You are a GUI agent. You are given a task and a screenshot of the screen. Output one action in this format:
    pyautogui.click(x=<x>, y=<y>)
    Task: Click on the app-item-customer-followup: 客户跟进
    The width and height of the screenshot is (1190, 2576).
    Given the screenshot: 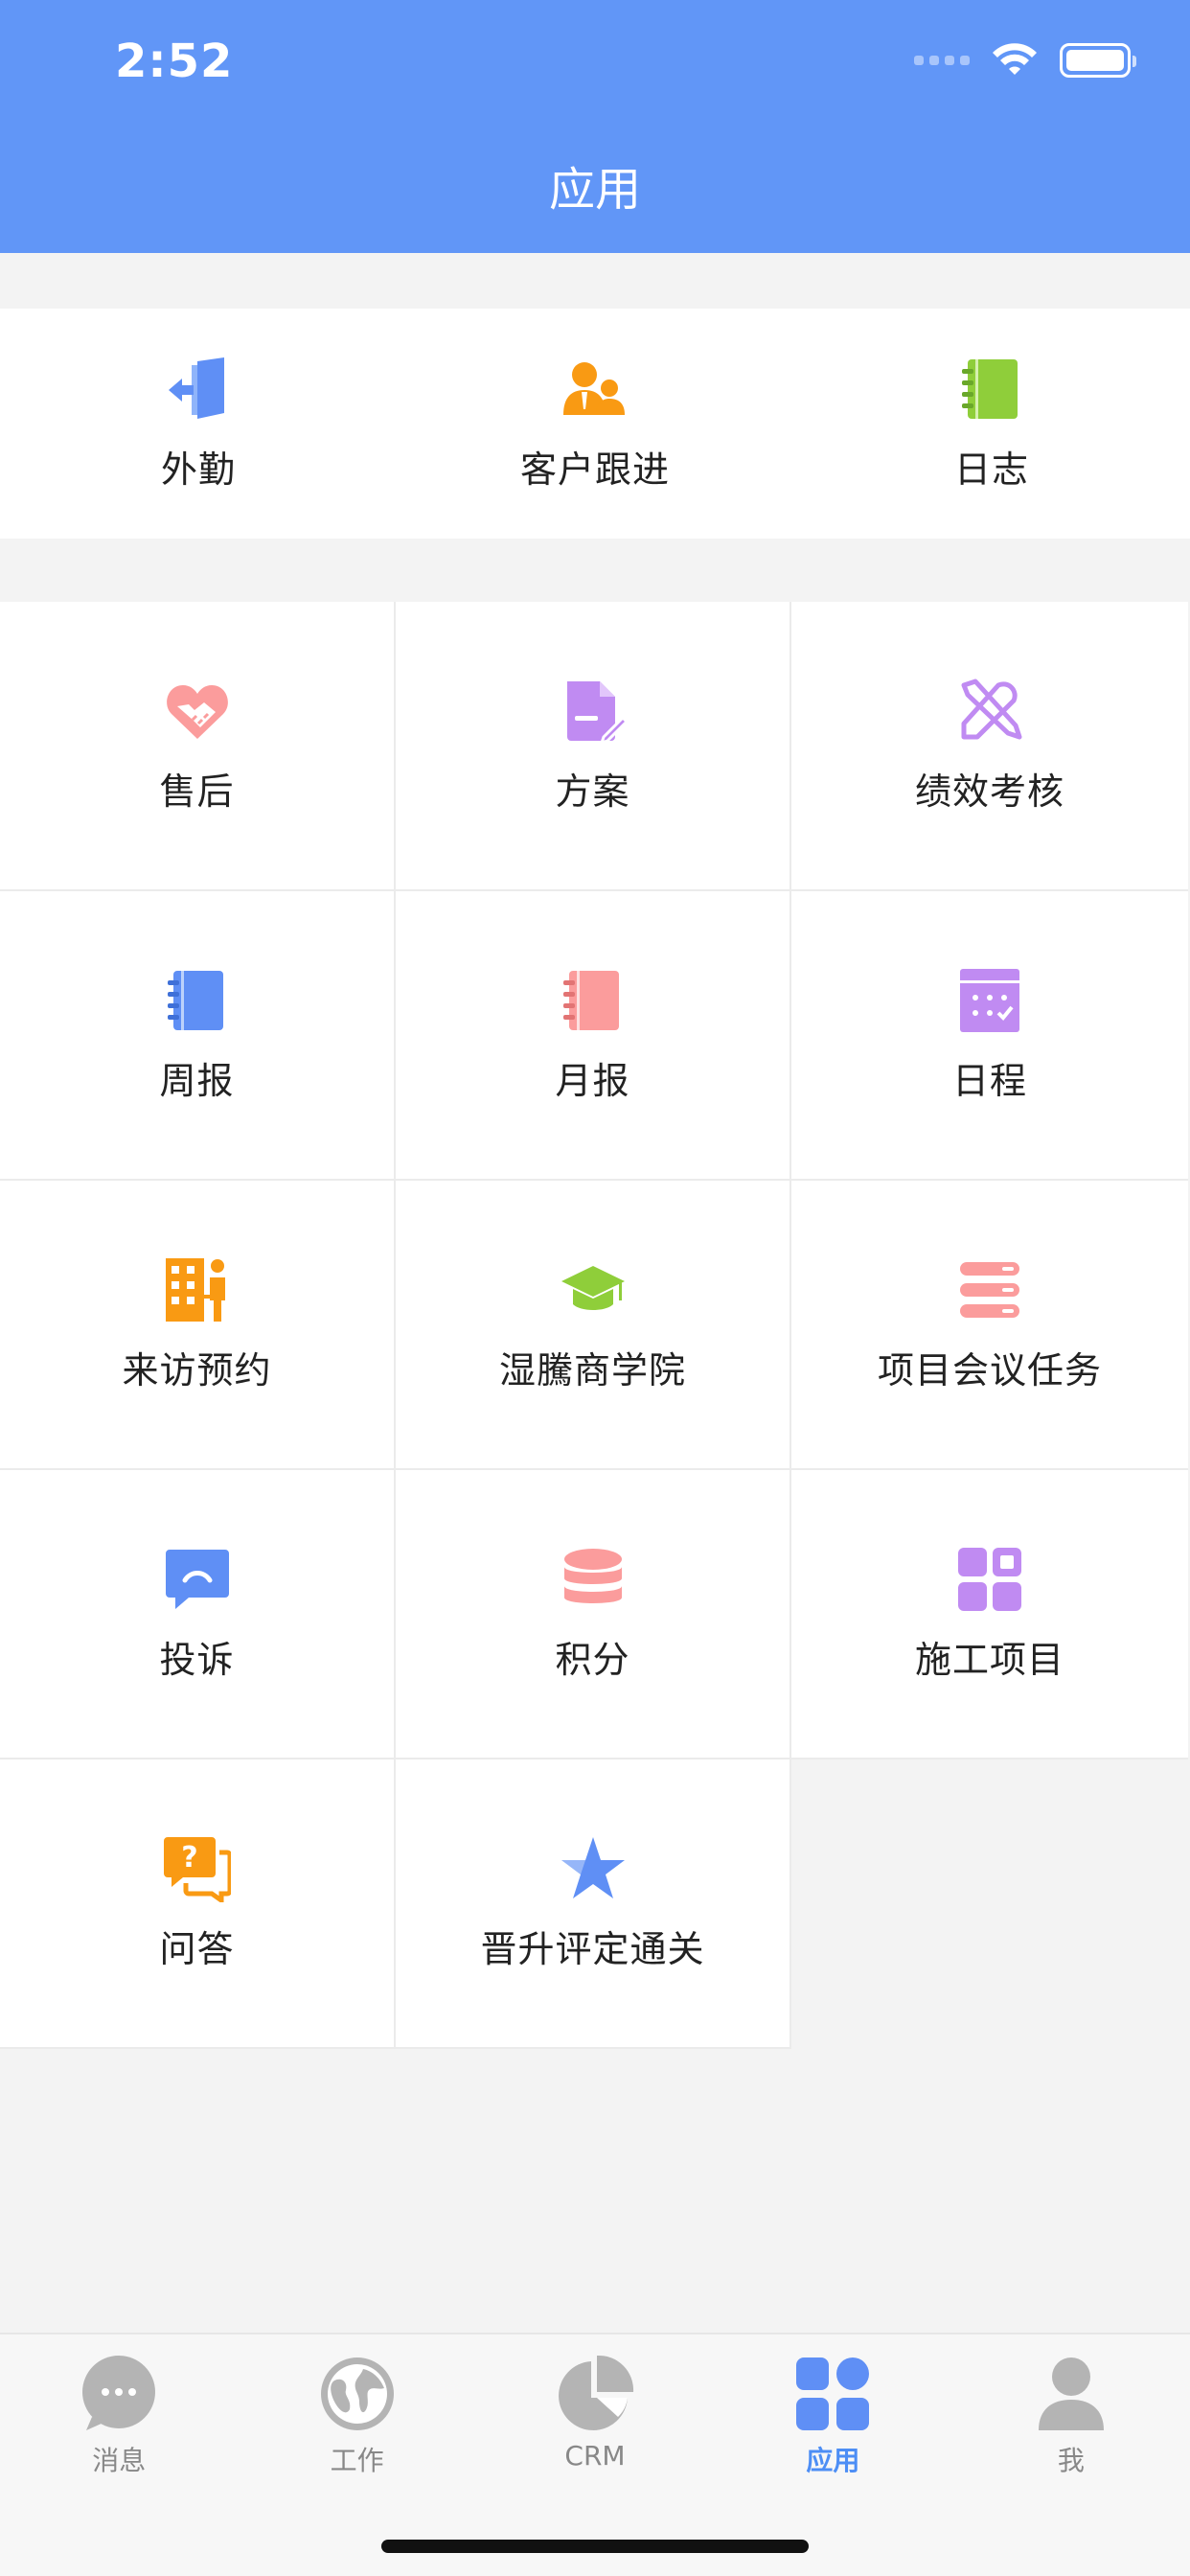 What is the action you would take?
    pyautogui.click(x=595, y=424)
    